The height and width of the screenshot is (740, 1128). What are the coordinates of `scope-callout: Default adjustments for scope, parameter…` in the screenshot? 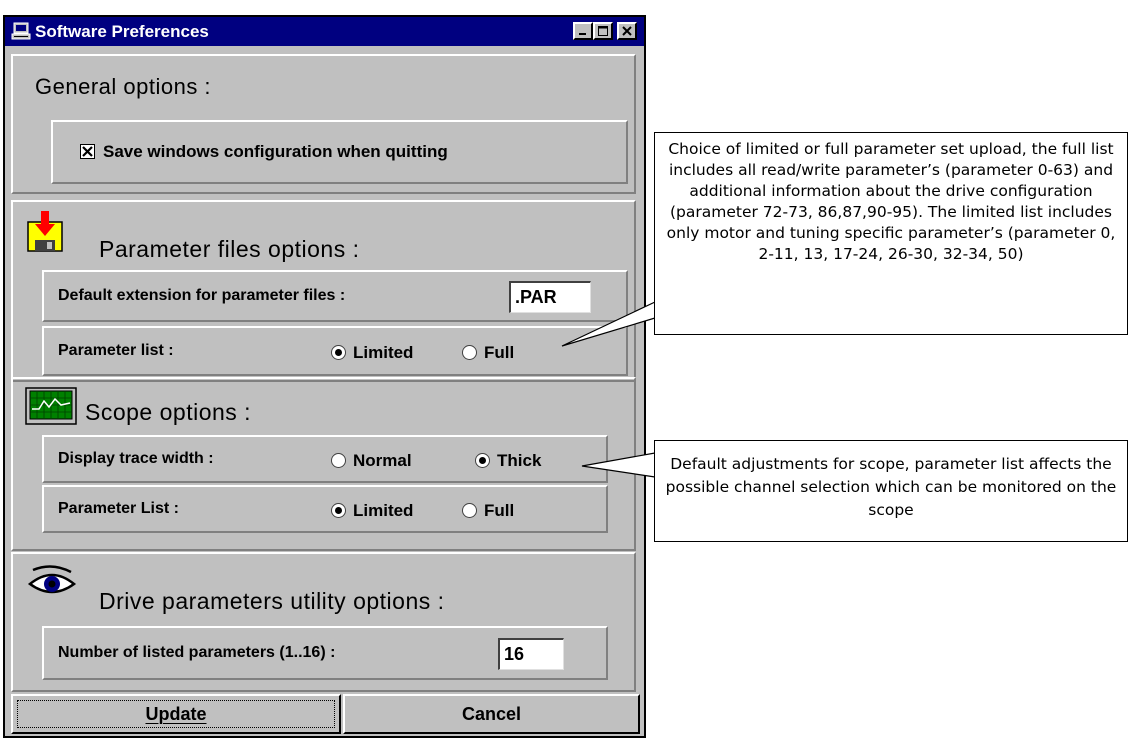 It's located at (891, 491).